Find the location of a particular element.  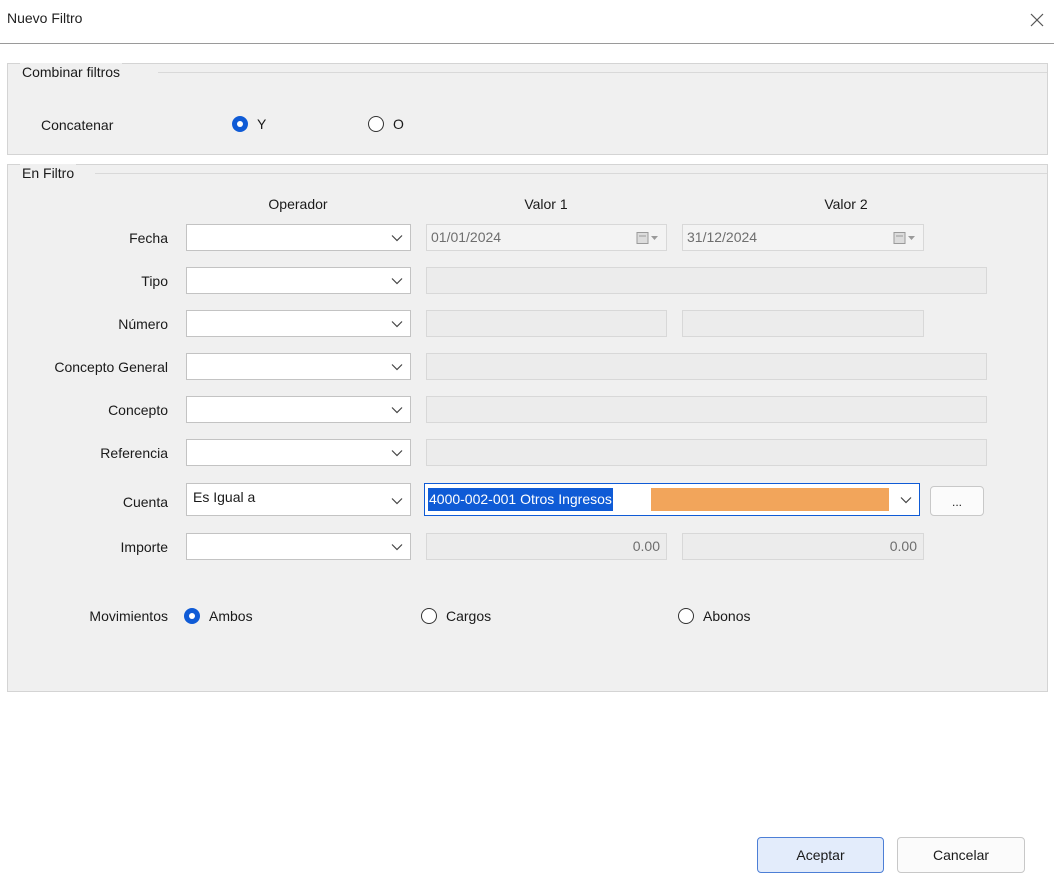

close-button is located at coordinates (1037, 20).